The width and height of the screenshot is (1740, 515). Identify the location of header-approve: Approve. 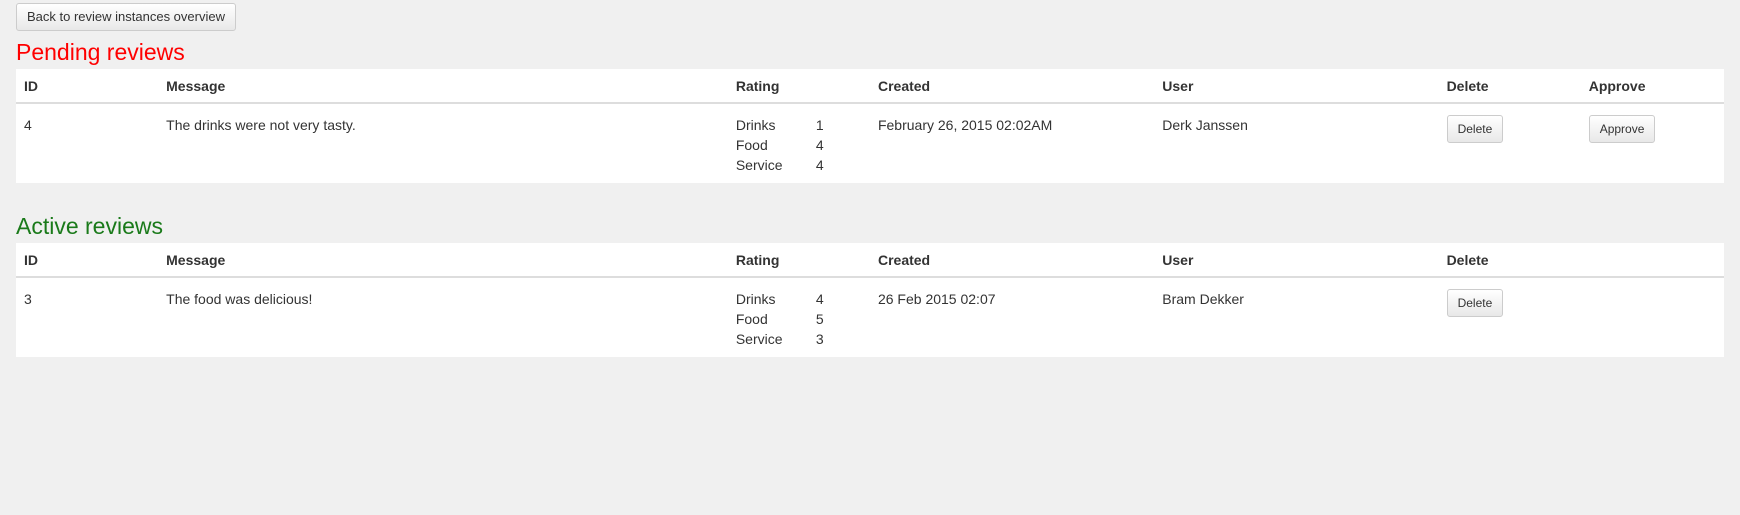
(1652, 86).